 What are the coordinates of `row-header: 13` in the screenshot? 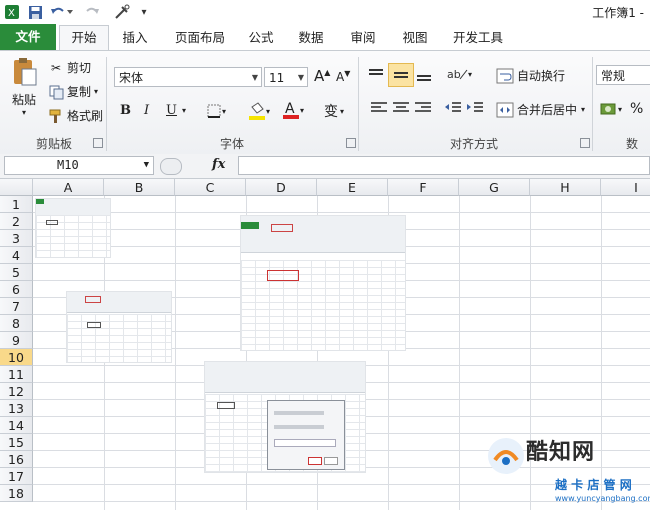 It's located at (16, 408).